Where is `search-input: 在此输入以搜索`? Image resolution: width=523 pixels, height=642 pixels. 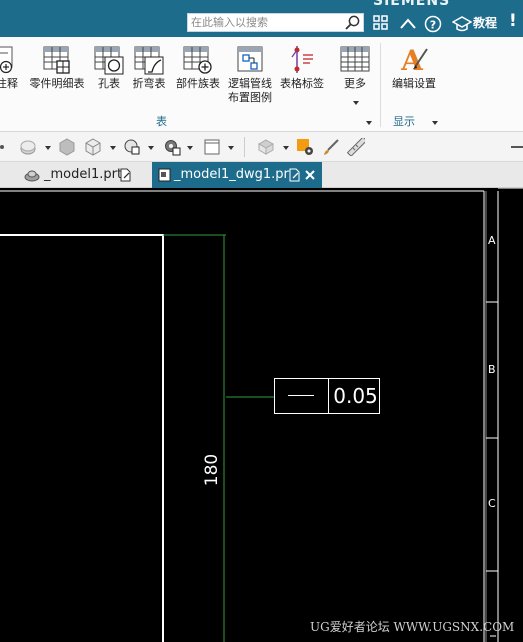
search-input: 在此输入以搜索 is located at coordinates (275, 22).